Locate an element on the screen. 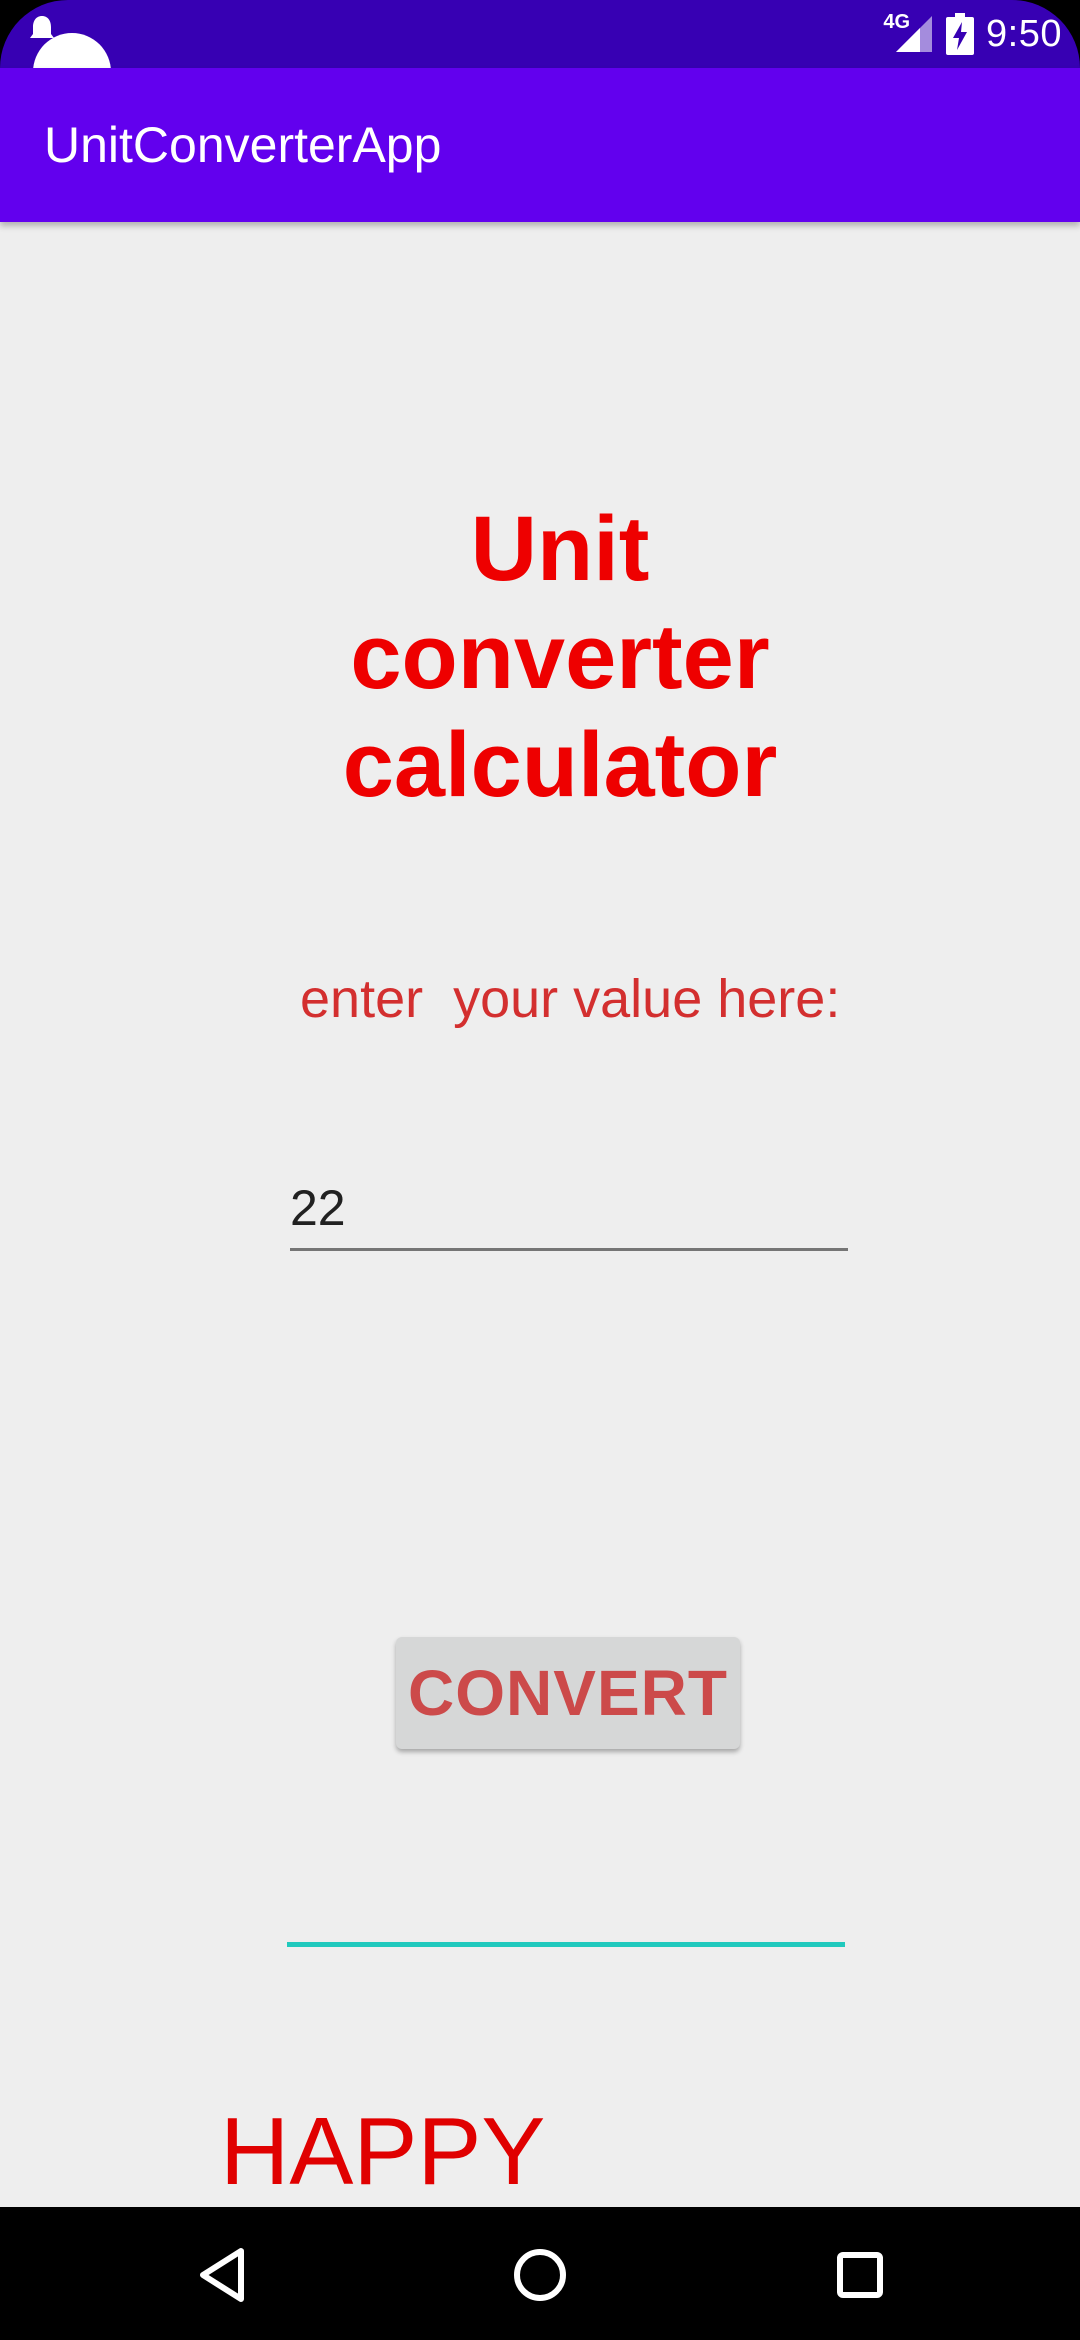 This screenshot has width=1080, height=2340. network-type-label: 4G is located at coordinates (897, 21).